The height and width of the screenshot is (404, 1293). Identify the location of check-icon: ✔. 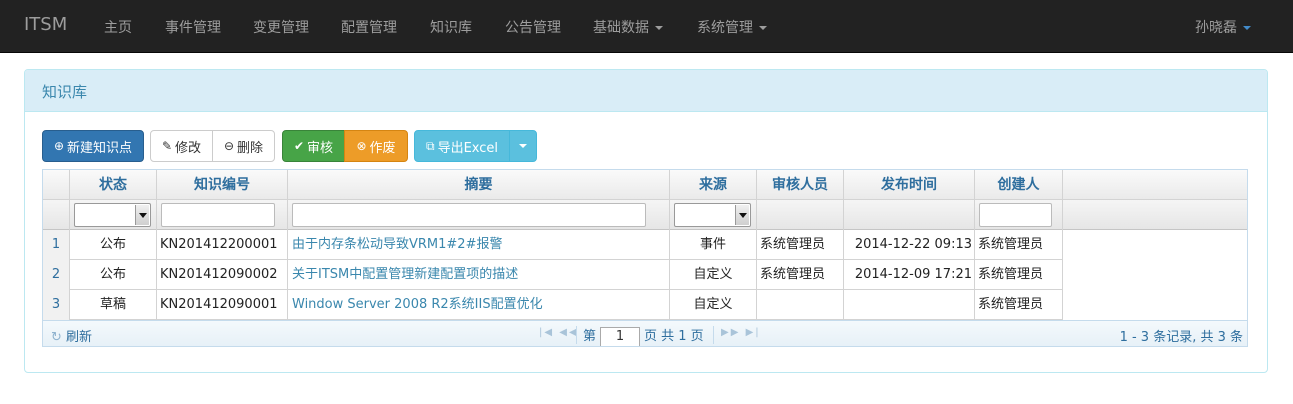
(299, 146).